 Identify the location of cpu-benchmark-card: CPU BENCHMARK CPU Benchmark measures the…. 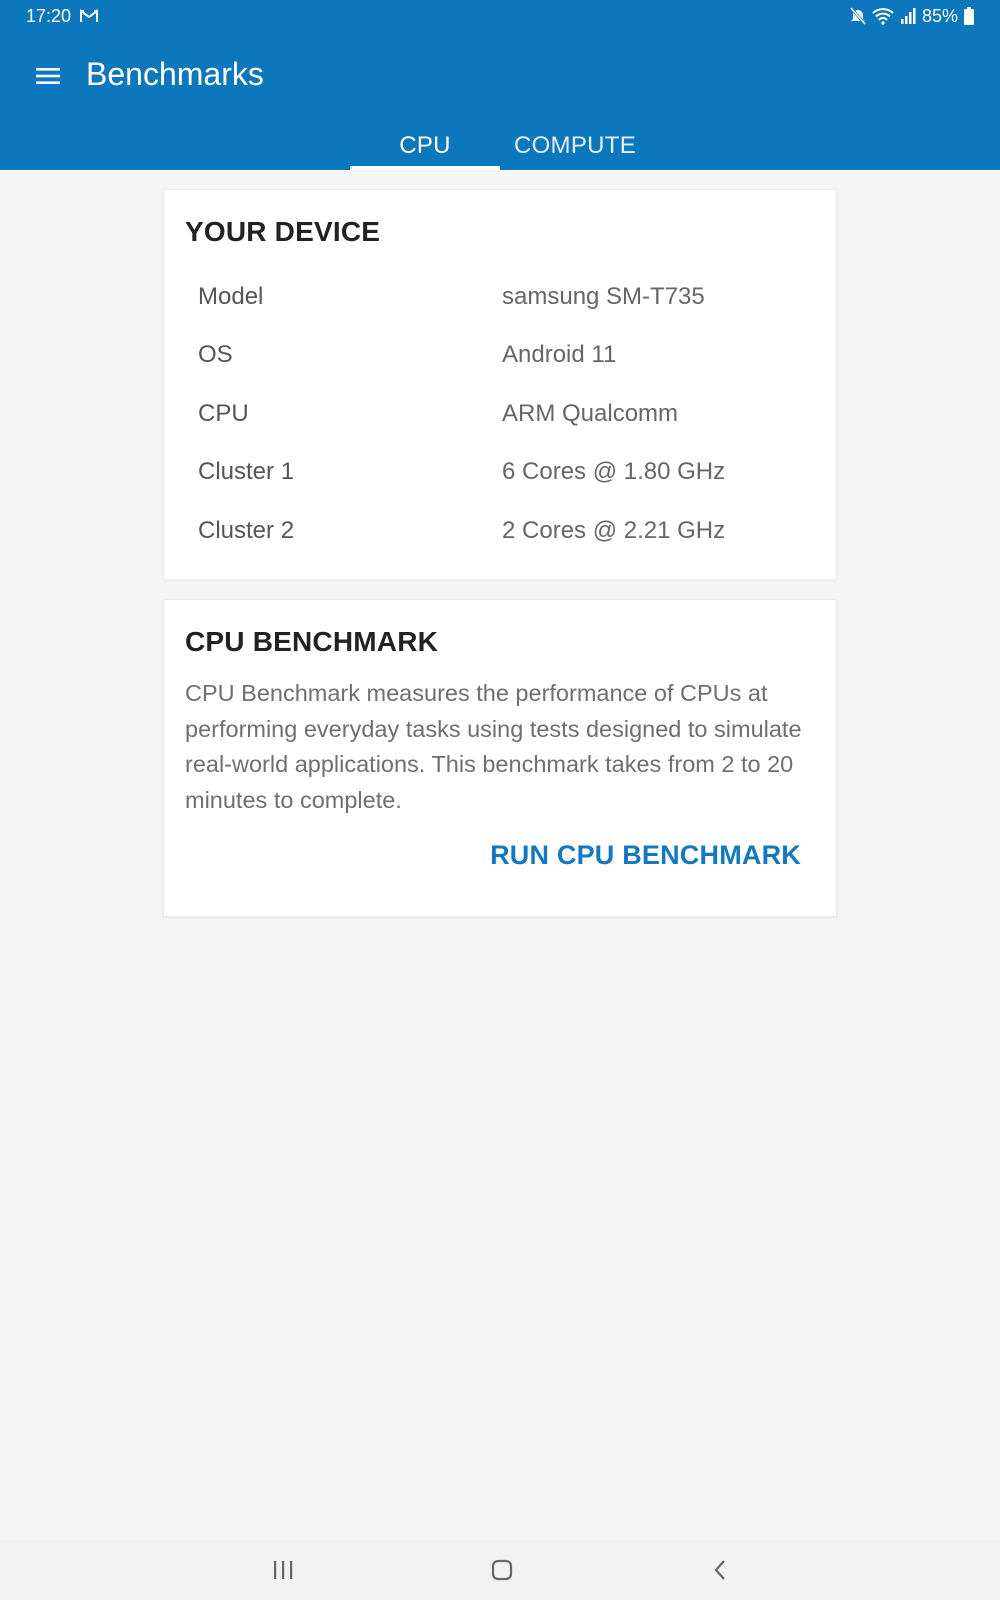
(500, 758).